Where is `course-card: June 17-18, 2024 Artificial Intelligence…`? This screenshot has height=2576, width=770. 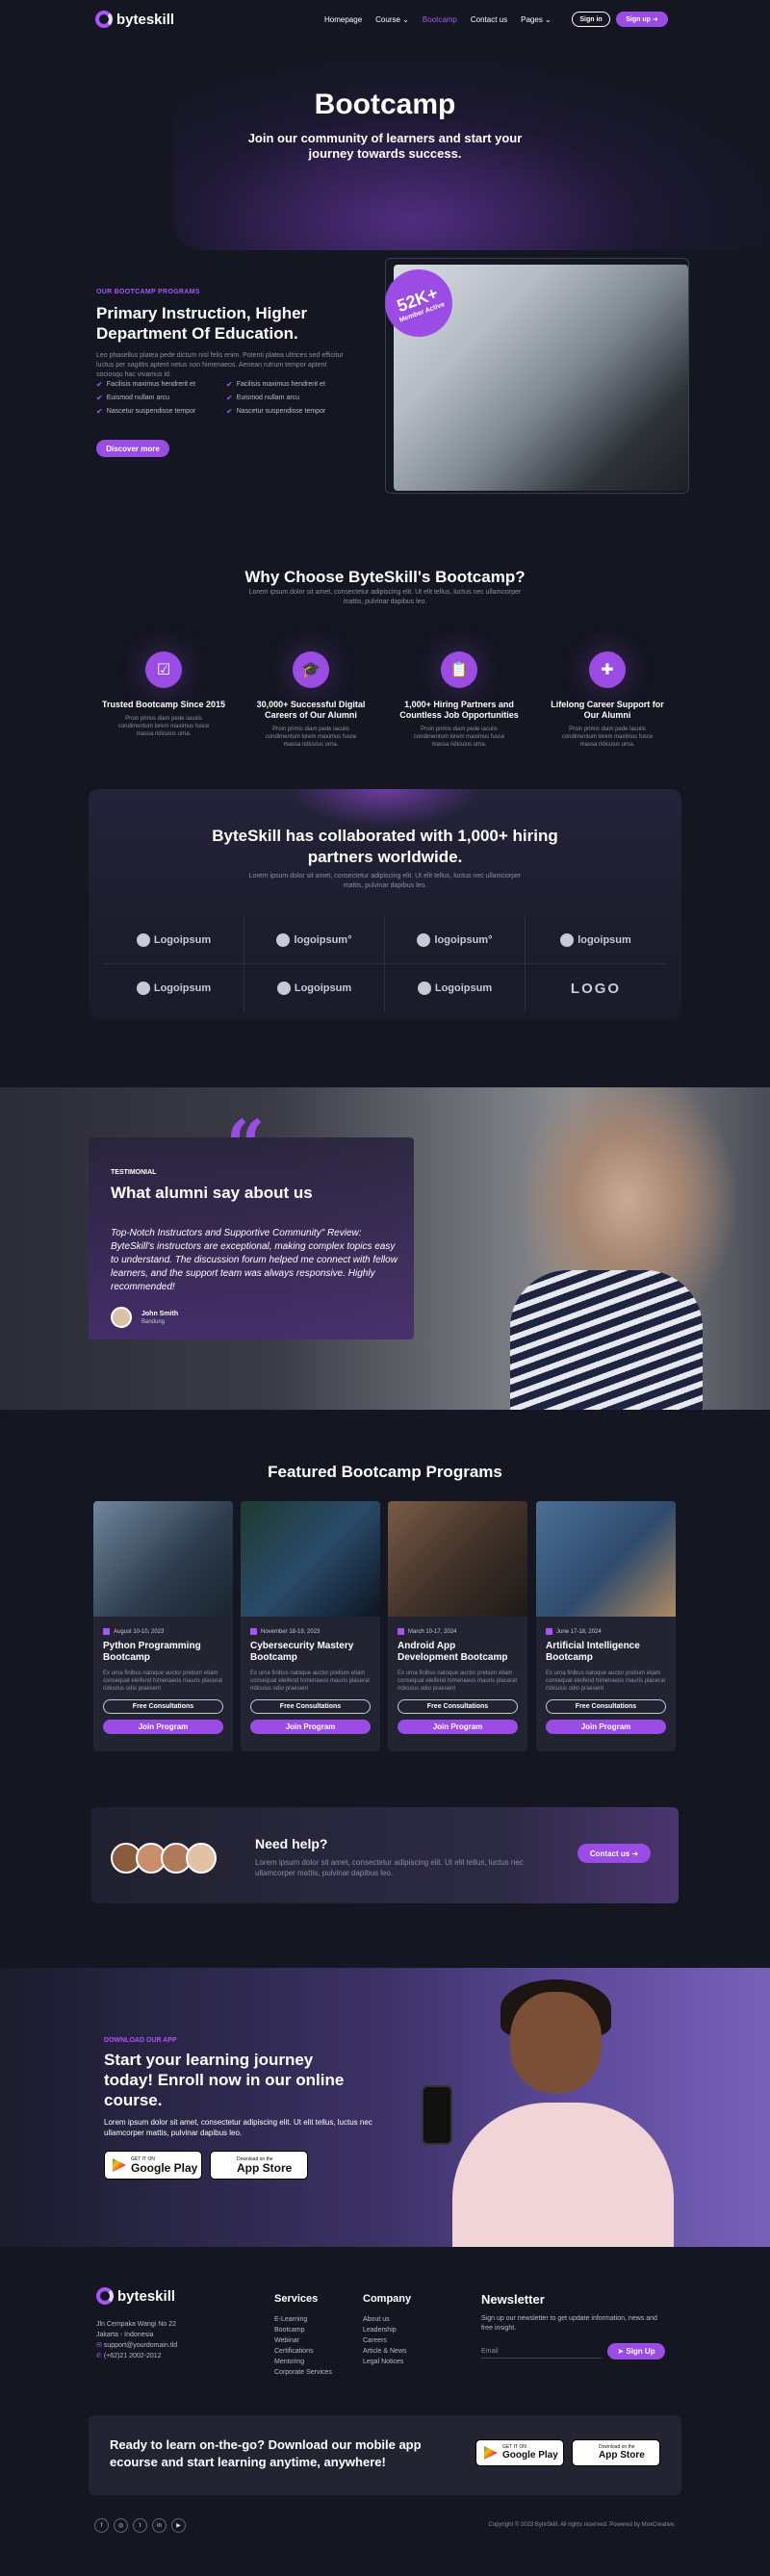
course-card: June 17-18, 2024 Artificial Intelligence… is located at coordinates (606, 1626).